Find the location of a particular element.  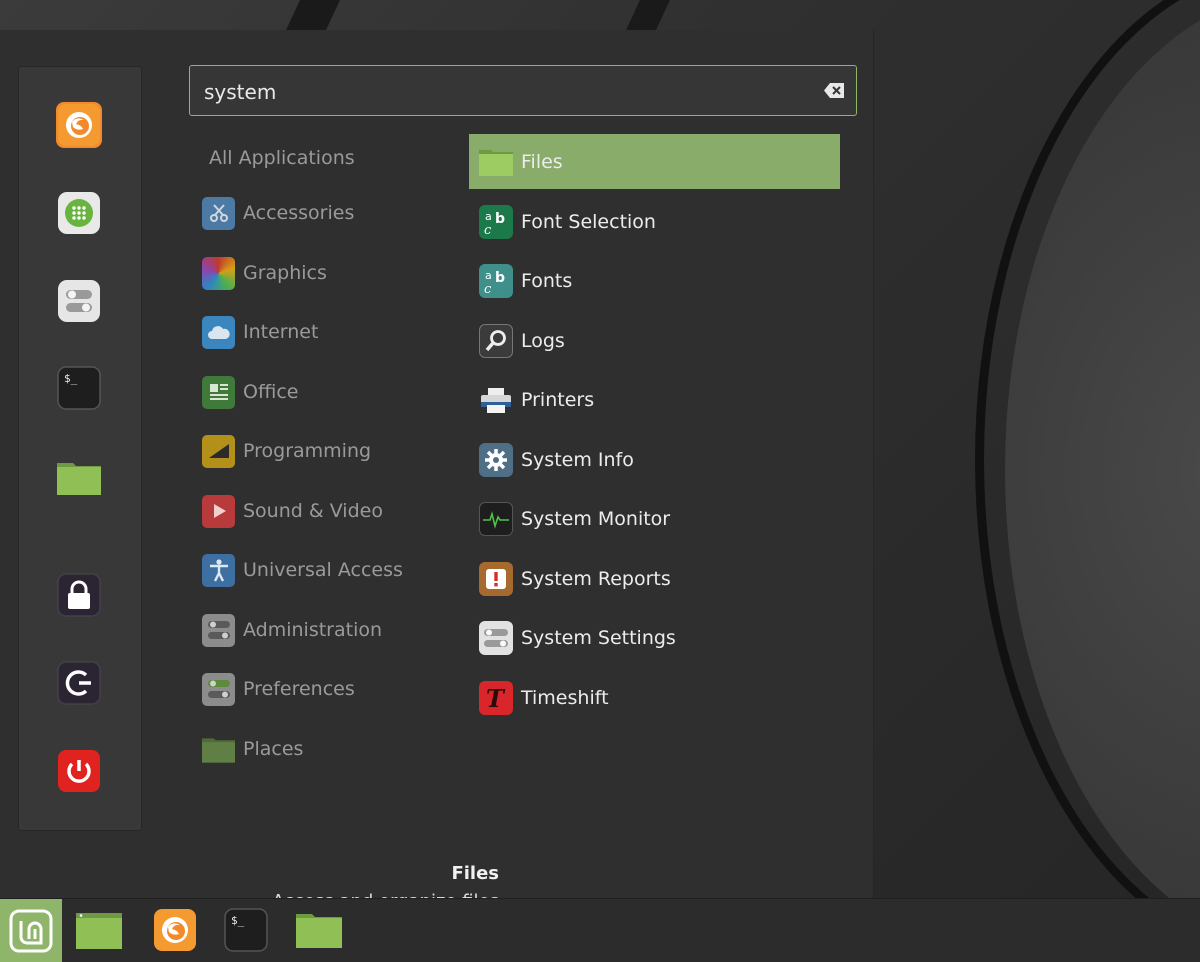

app-files: Files is located at coordinates (654, 161).